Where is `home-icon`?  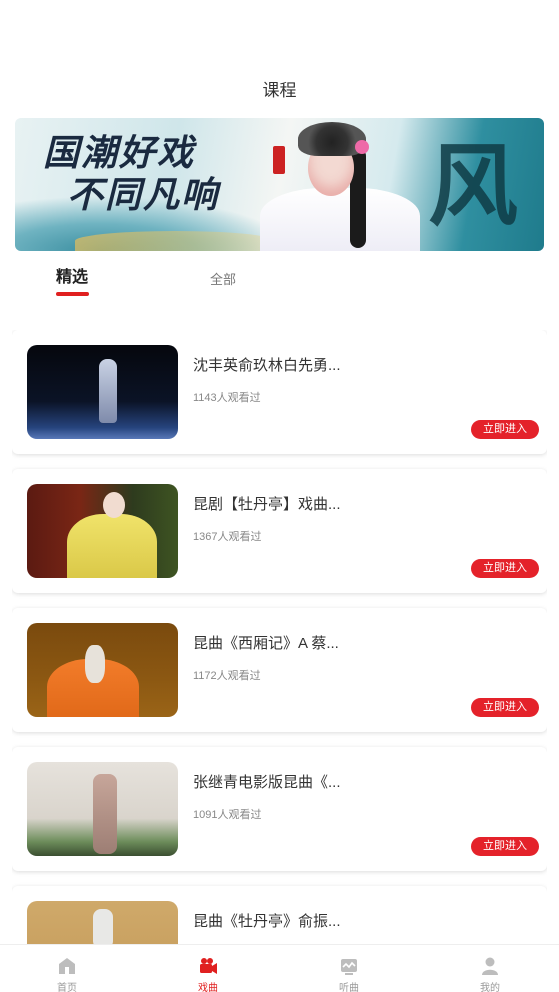
home-icon is located at coordinates (67, 966).